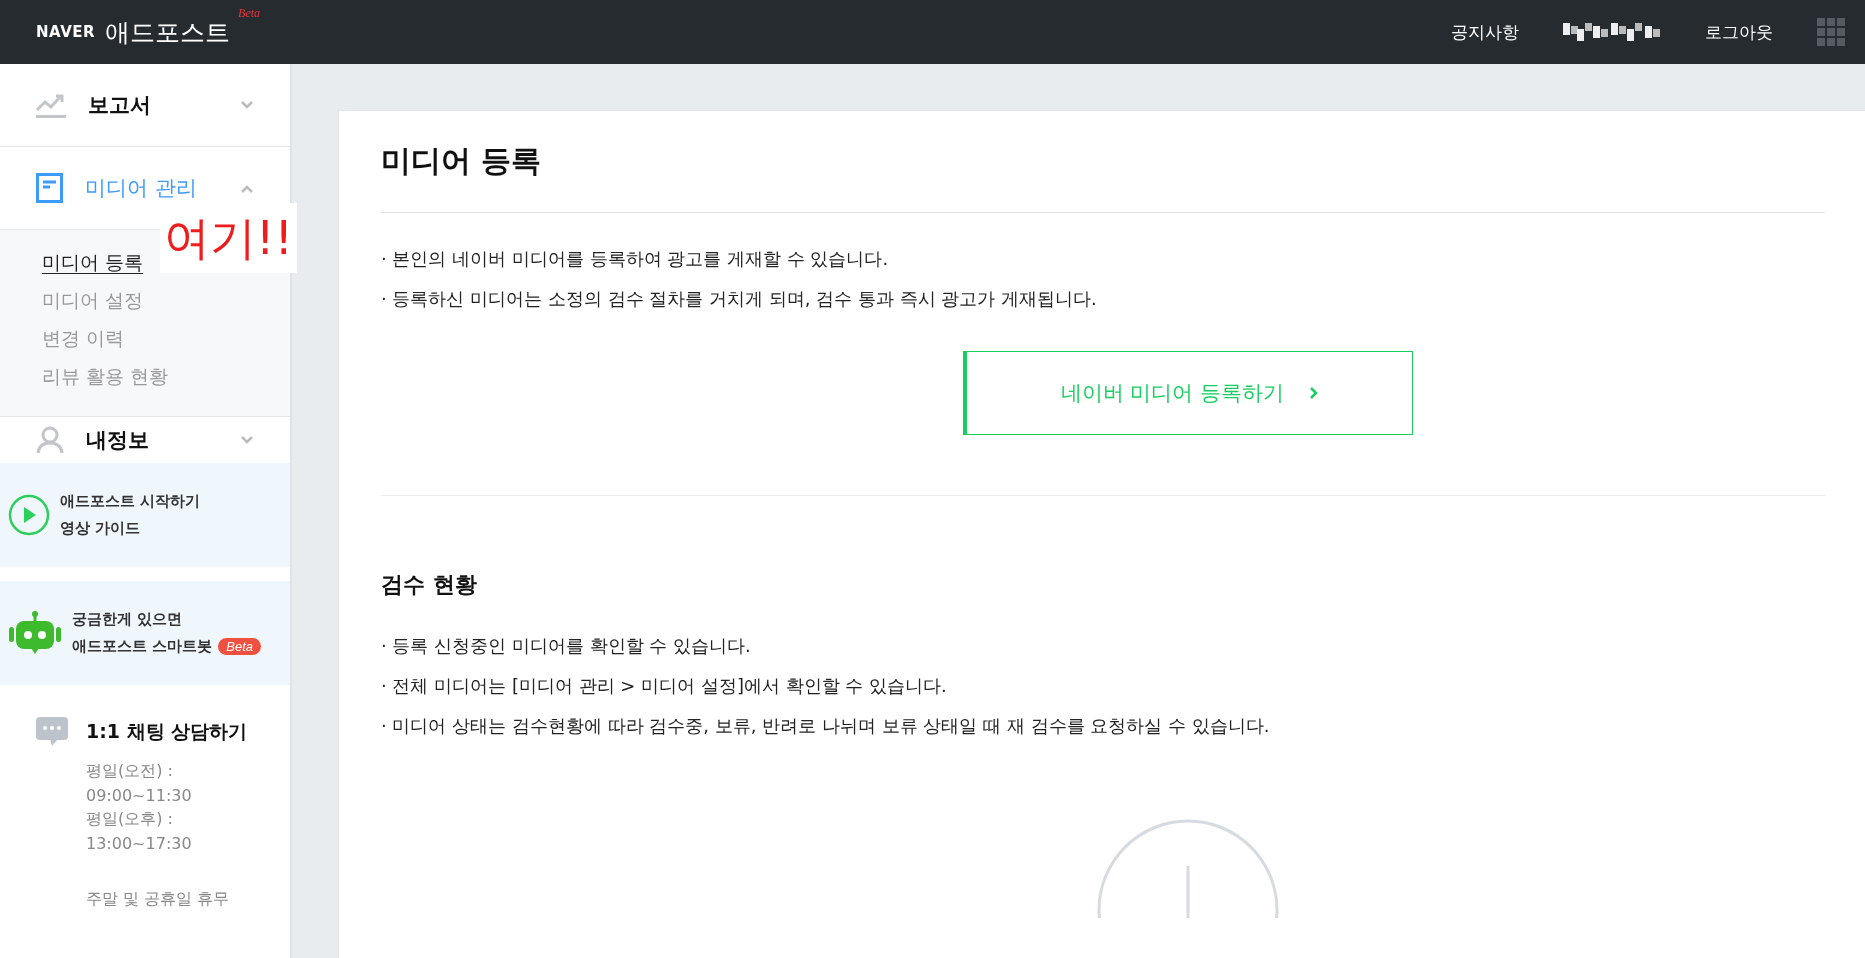  What do you see at coordinates (130, 501) in the screenshot?
I see `banner-text: 애드포스트 시작하기` at bounding box center [130, 501].